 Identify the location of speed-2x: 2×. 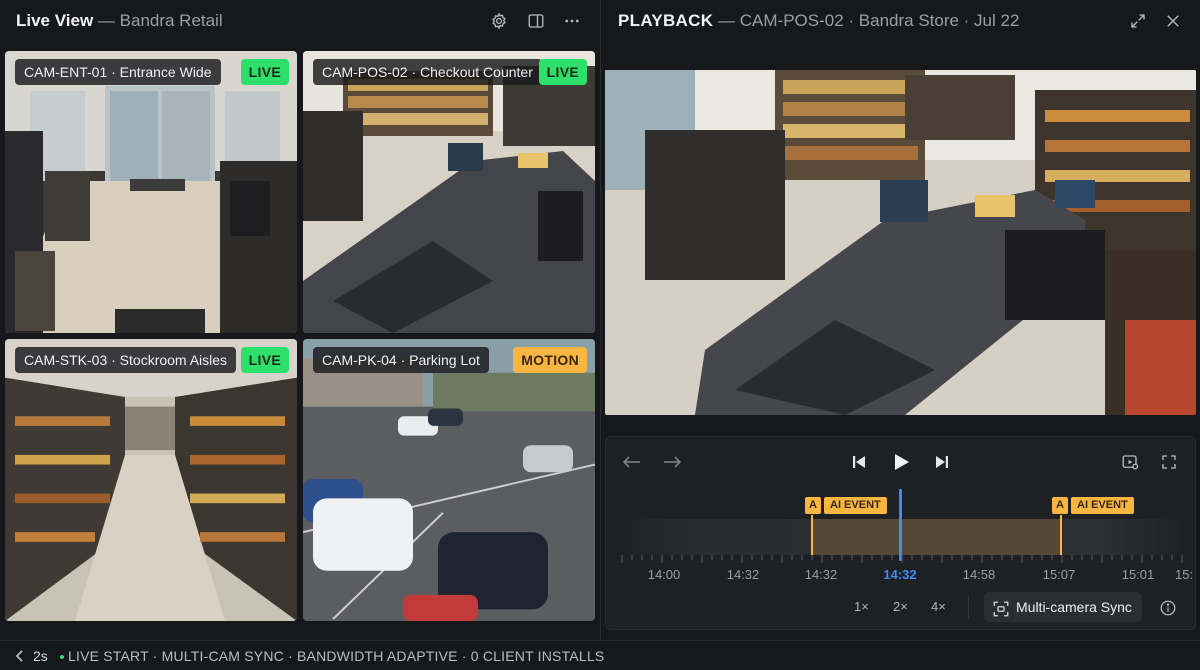
(900, 606).